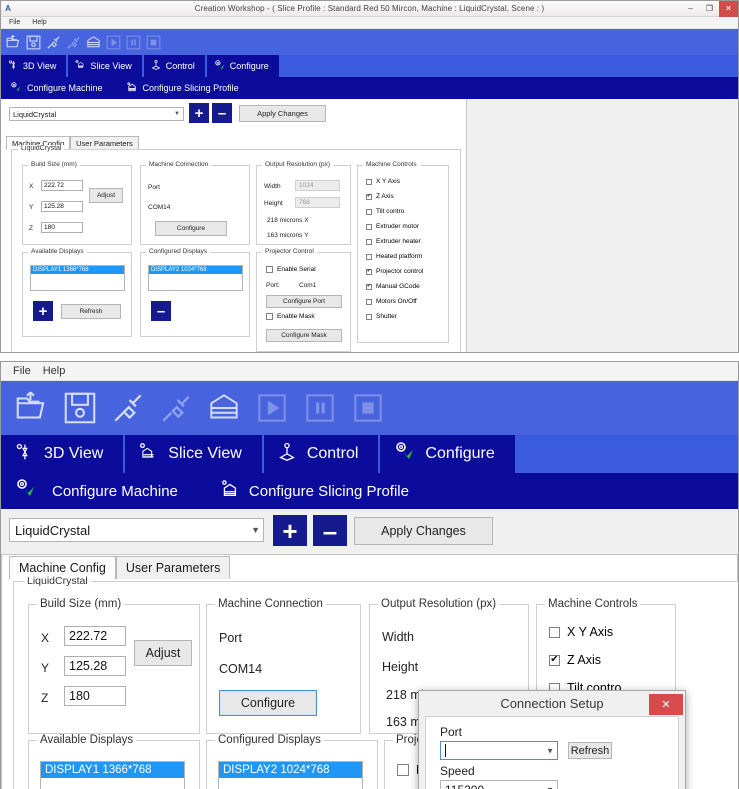 The width and height of the screenshot is (739, 789). I want to click on minimize-button: –, so click(690, 9).